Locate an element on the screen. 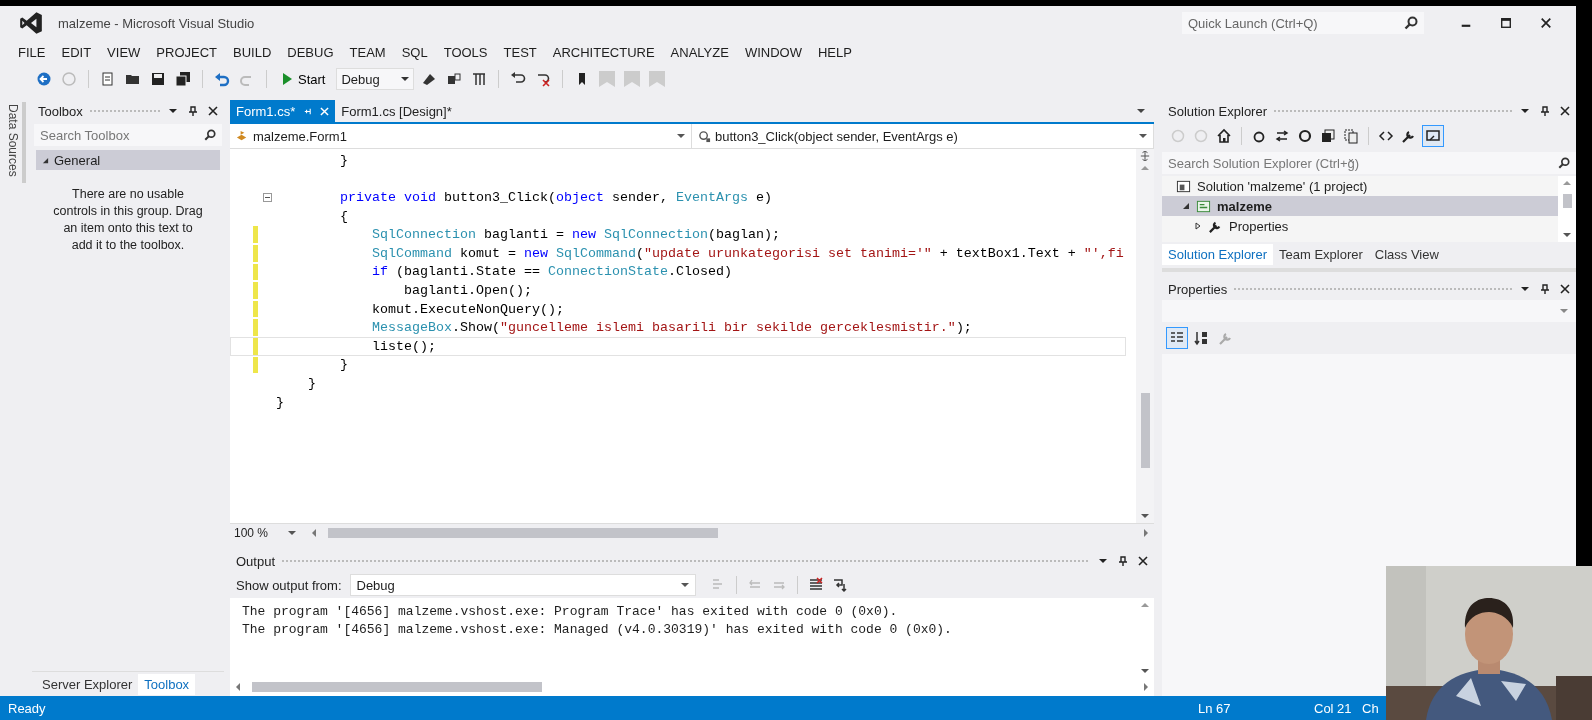  menu-item: TOOLS is located at coordinates (465, 52).